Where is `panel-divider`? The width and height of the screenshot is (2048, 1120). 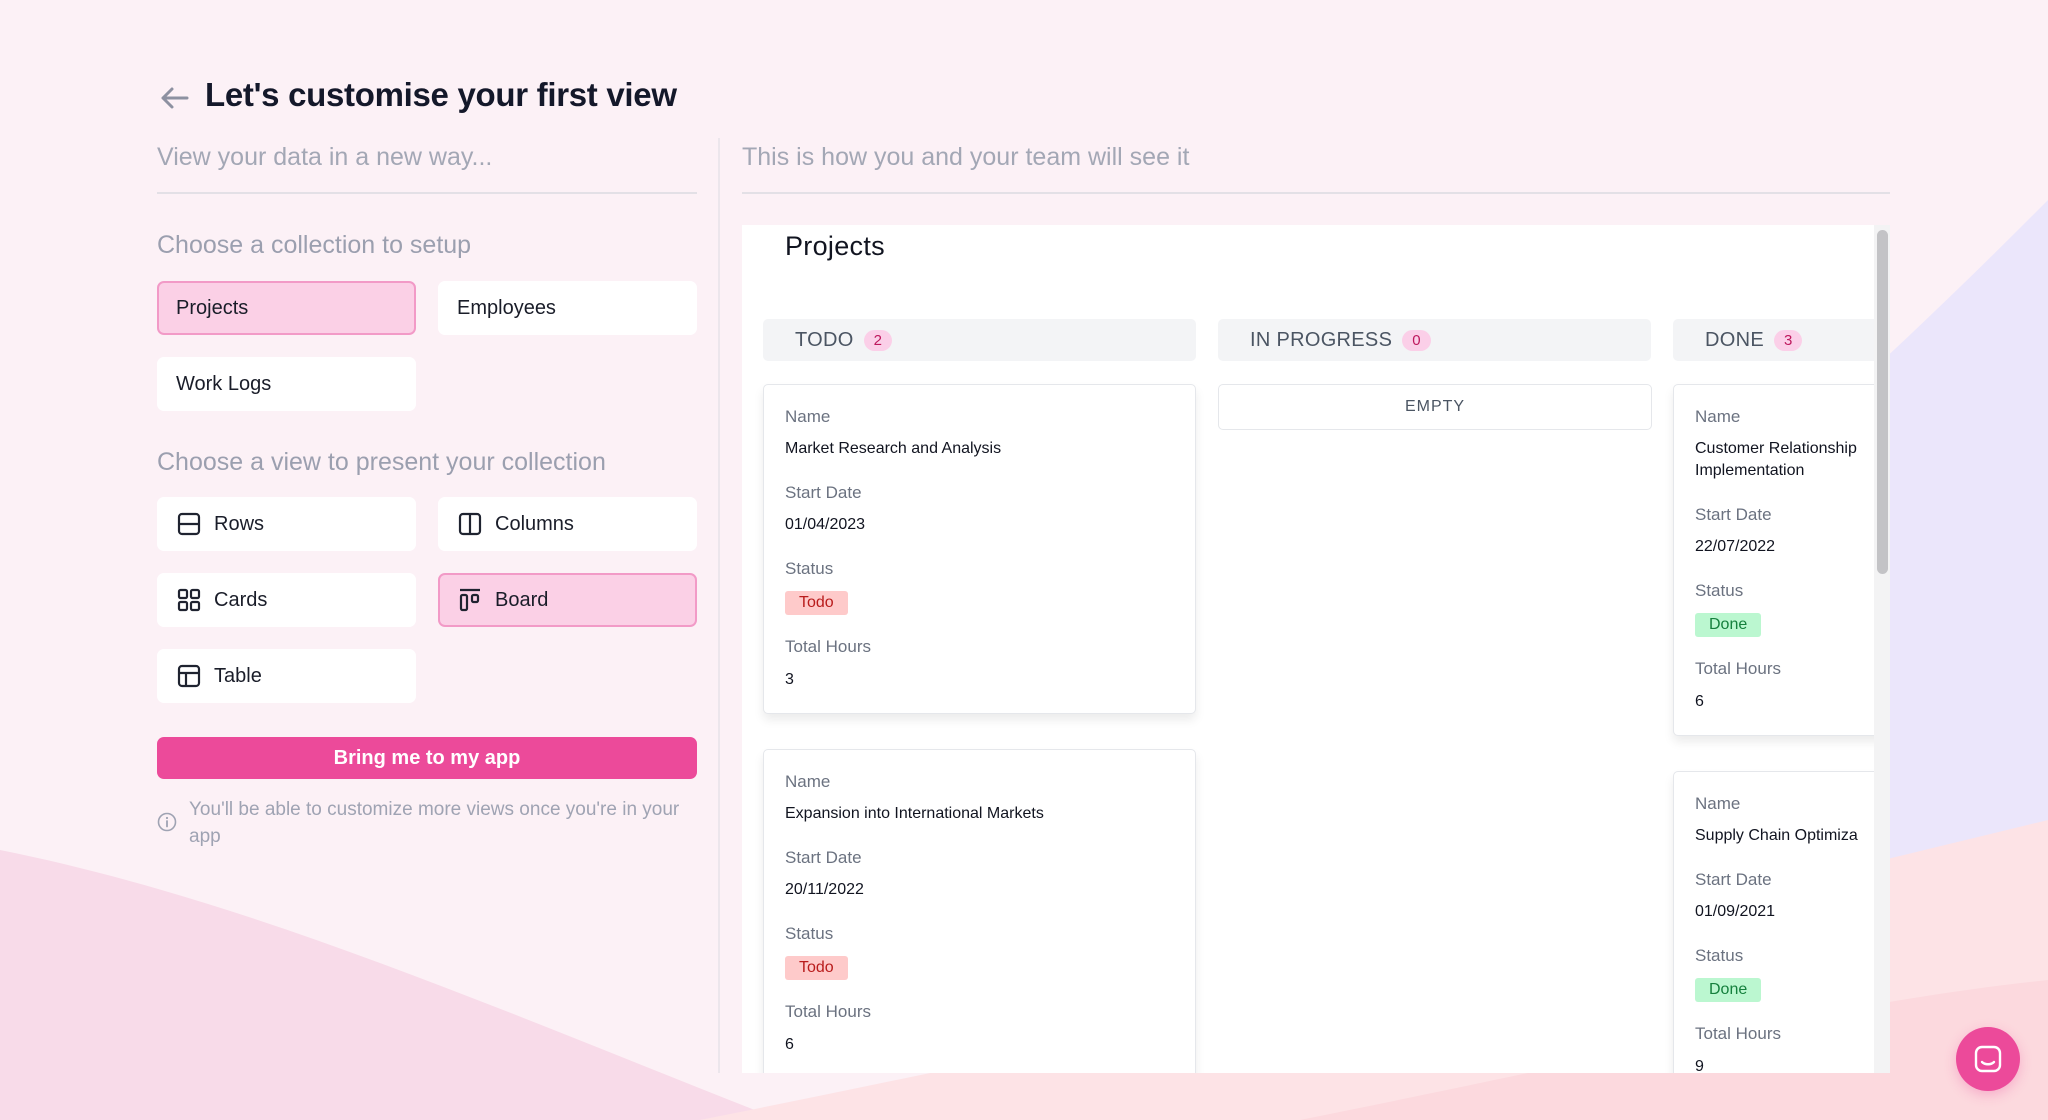
panel-divider is located at coordinates (719, 605).